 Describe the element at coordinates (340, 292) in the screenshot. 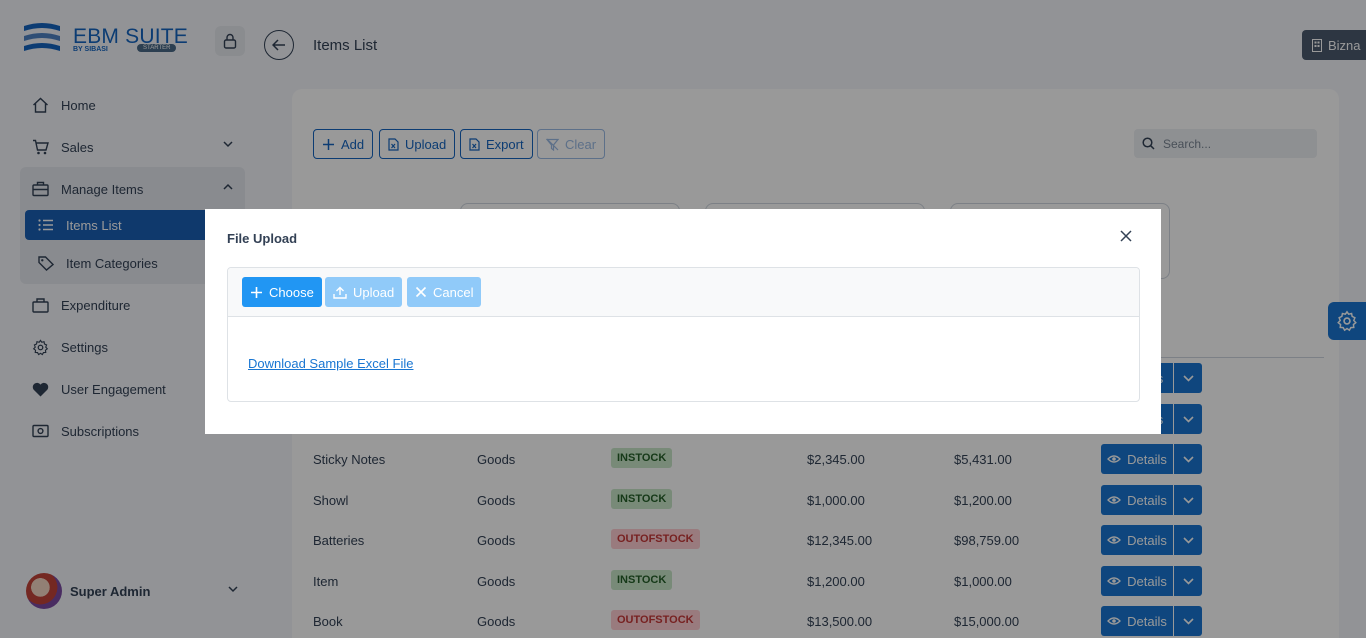

I see `upload-icon` at that location.